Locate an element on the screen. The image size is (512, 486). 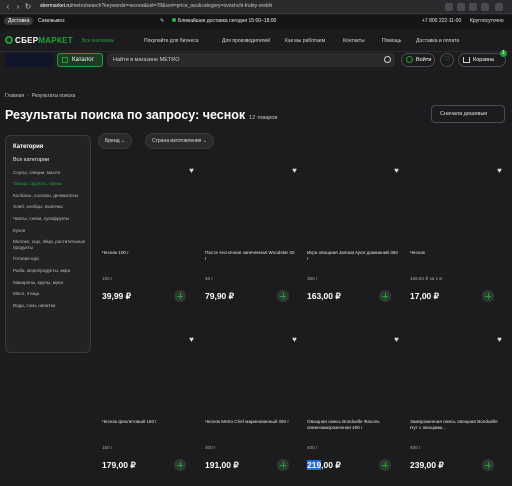
product-card: ♥ Чеснок фиолетовый 150 г 150 г 179,00 ₽ is located at coordinates (150, 409).